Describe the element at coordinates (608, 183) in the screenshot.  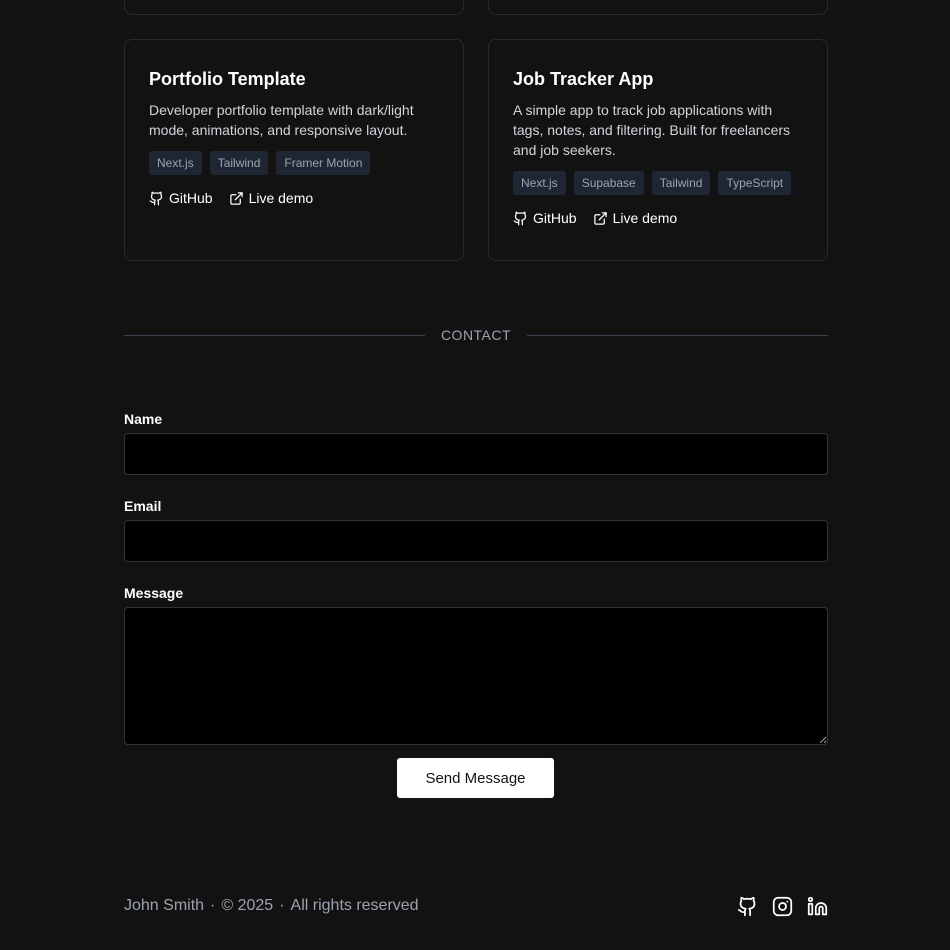
I see `tag: Supabase` at that location.